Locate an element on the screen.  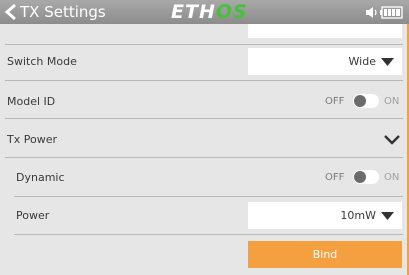
dynamic-on-label: ON is located at coordinates (392, 177).